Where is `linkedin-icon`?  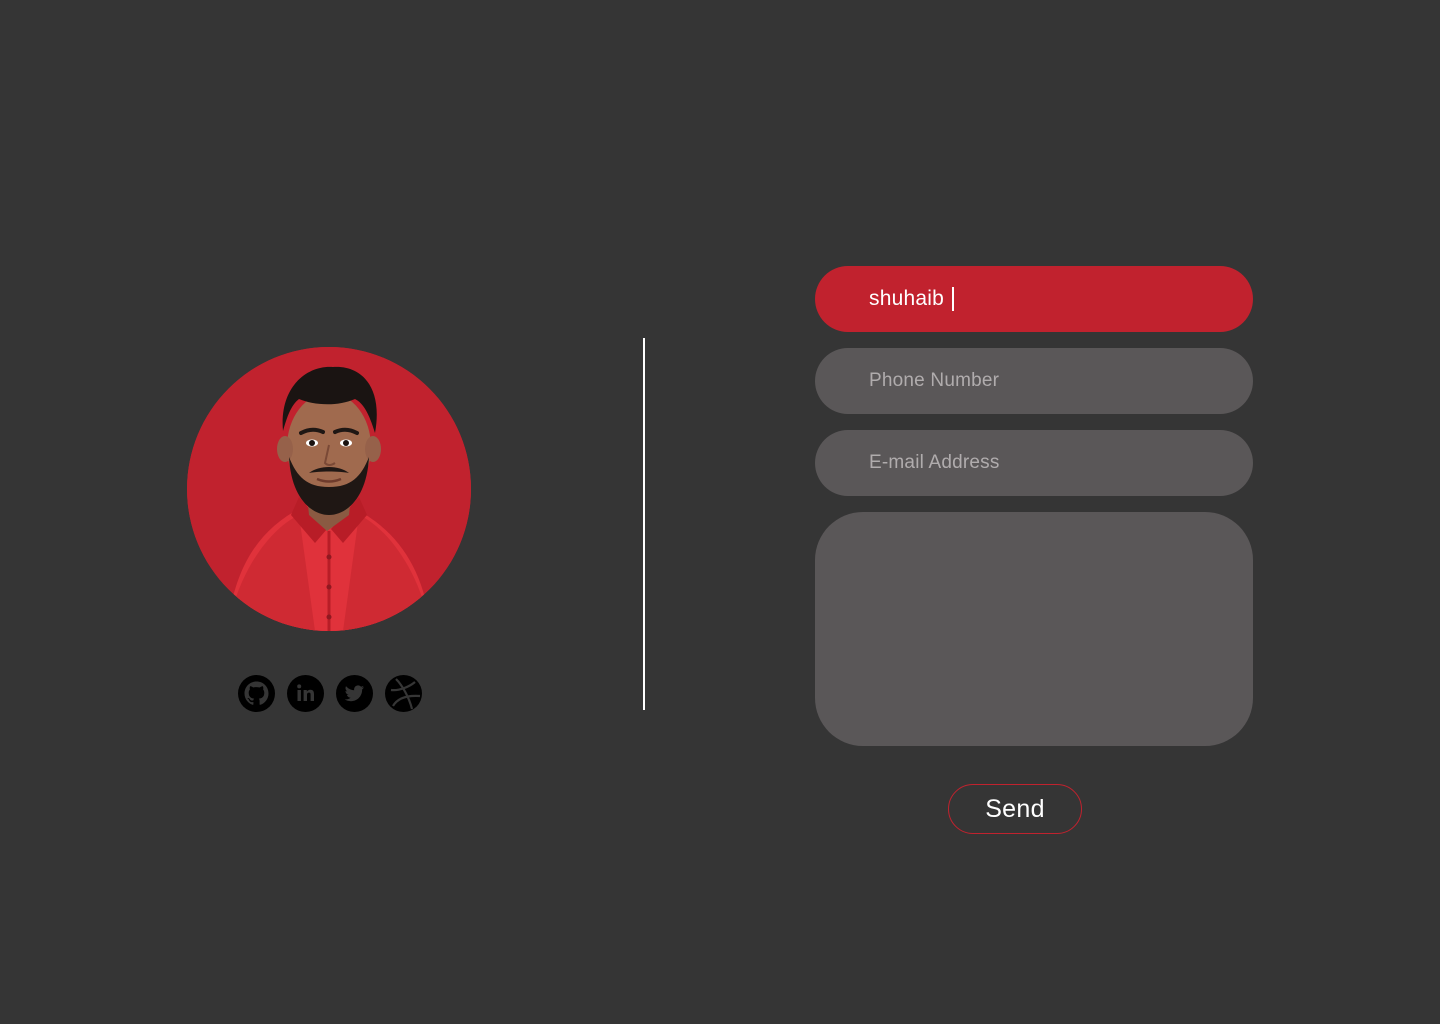
linkedin-icon is located at coordinates (305, 693).